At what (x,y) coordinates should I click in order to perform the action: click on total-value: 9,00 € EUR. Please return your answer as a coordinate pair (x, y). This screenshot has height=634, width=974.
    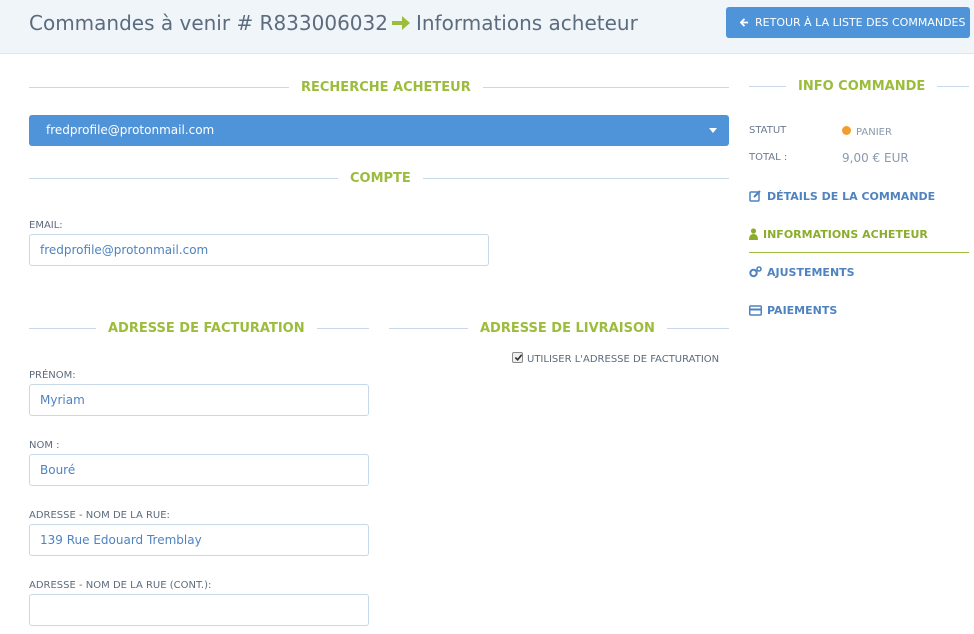
    Looking at the image, I should click on (875, 158).